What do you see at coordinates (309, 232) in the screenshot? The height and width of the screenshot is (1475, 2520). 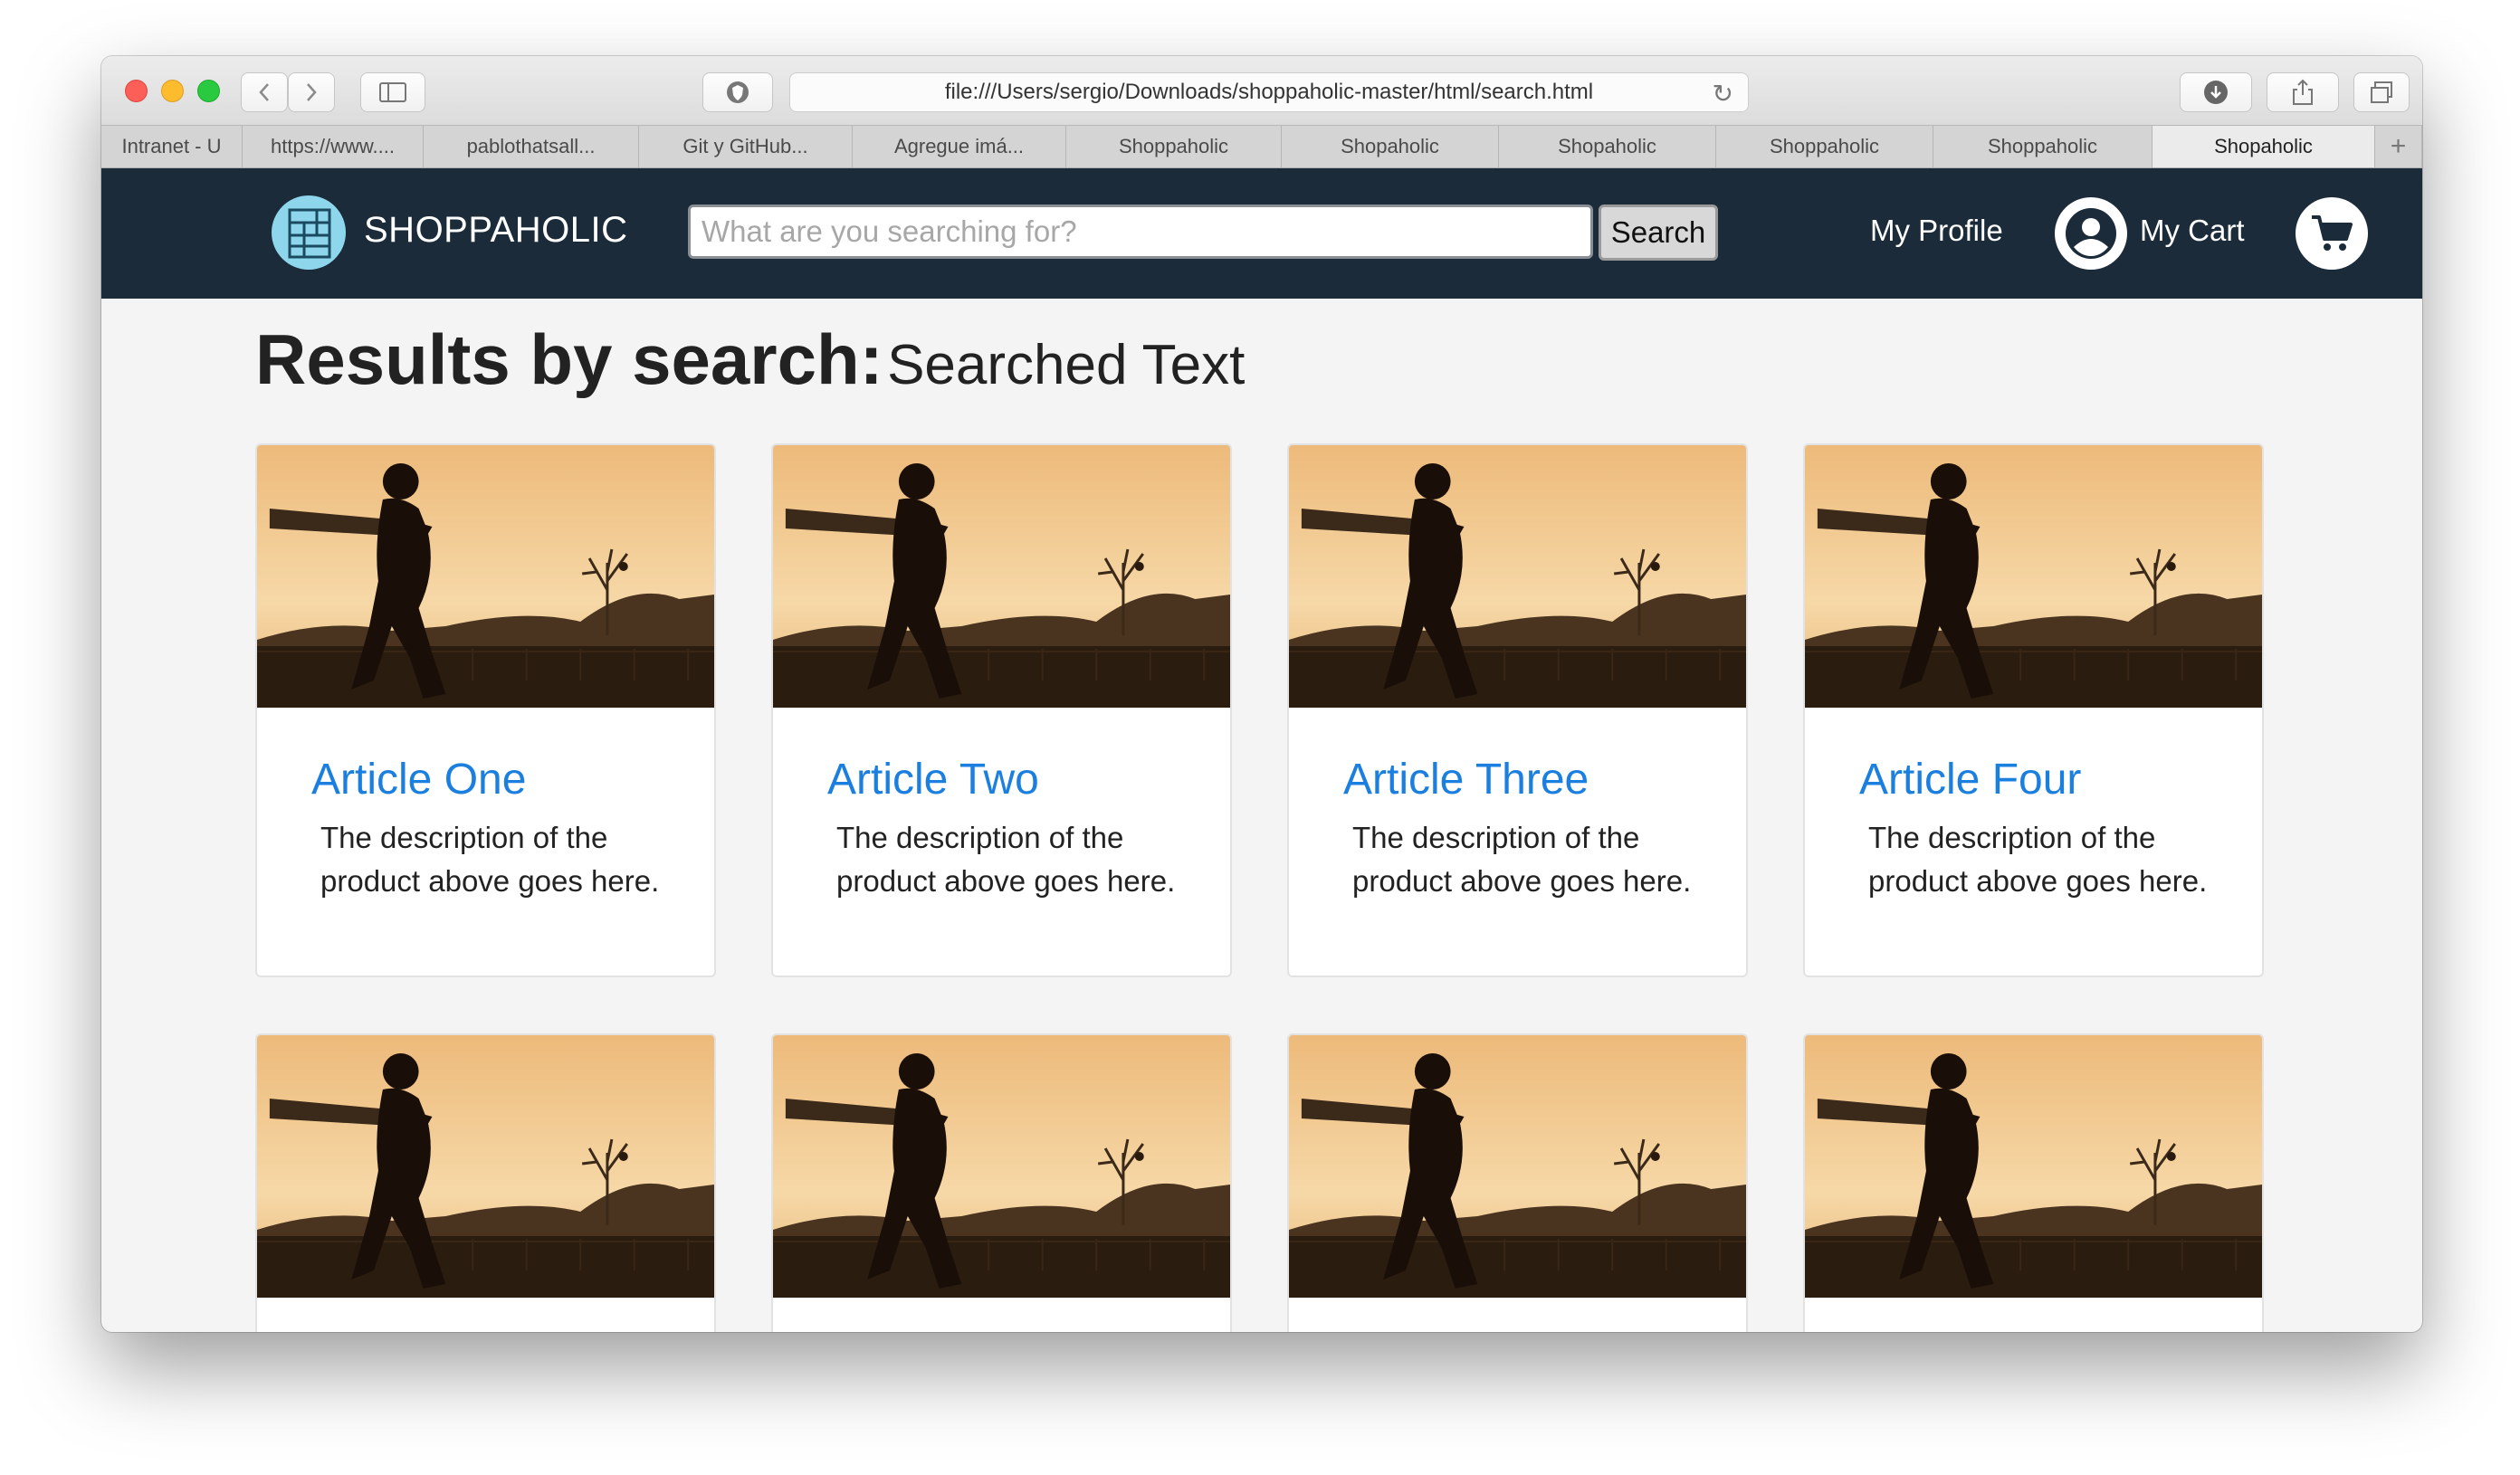 I see `logo-icon` at bounding box center [309, 232].